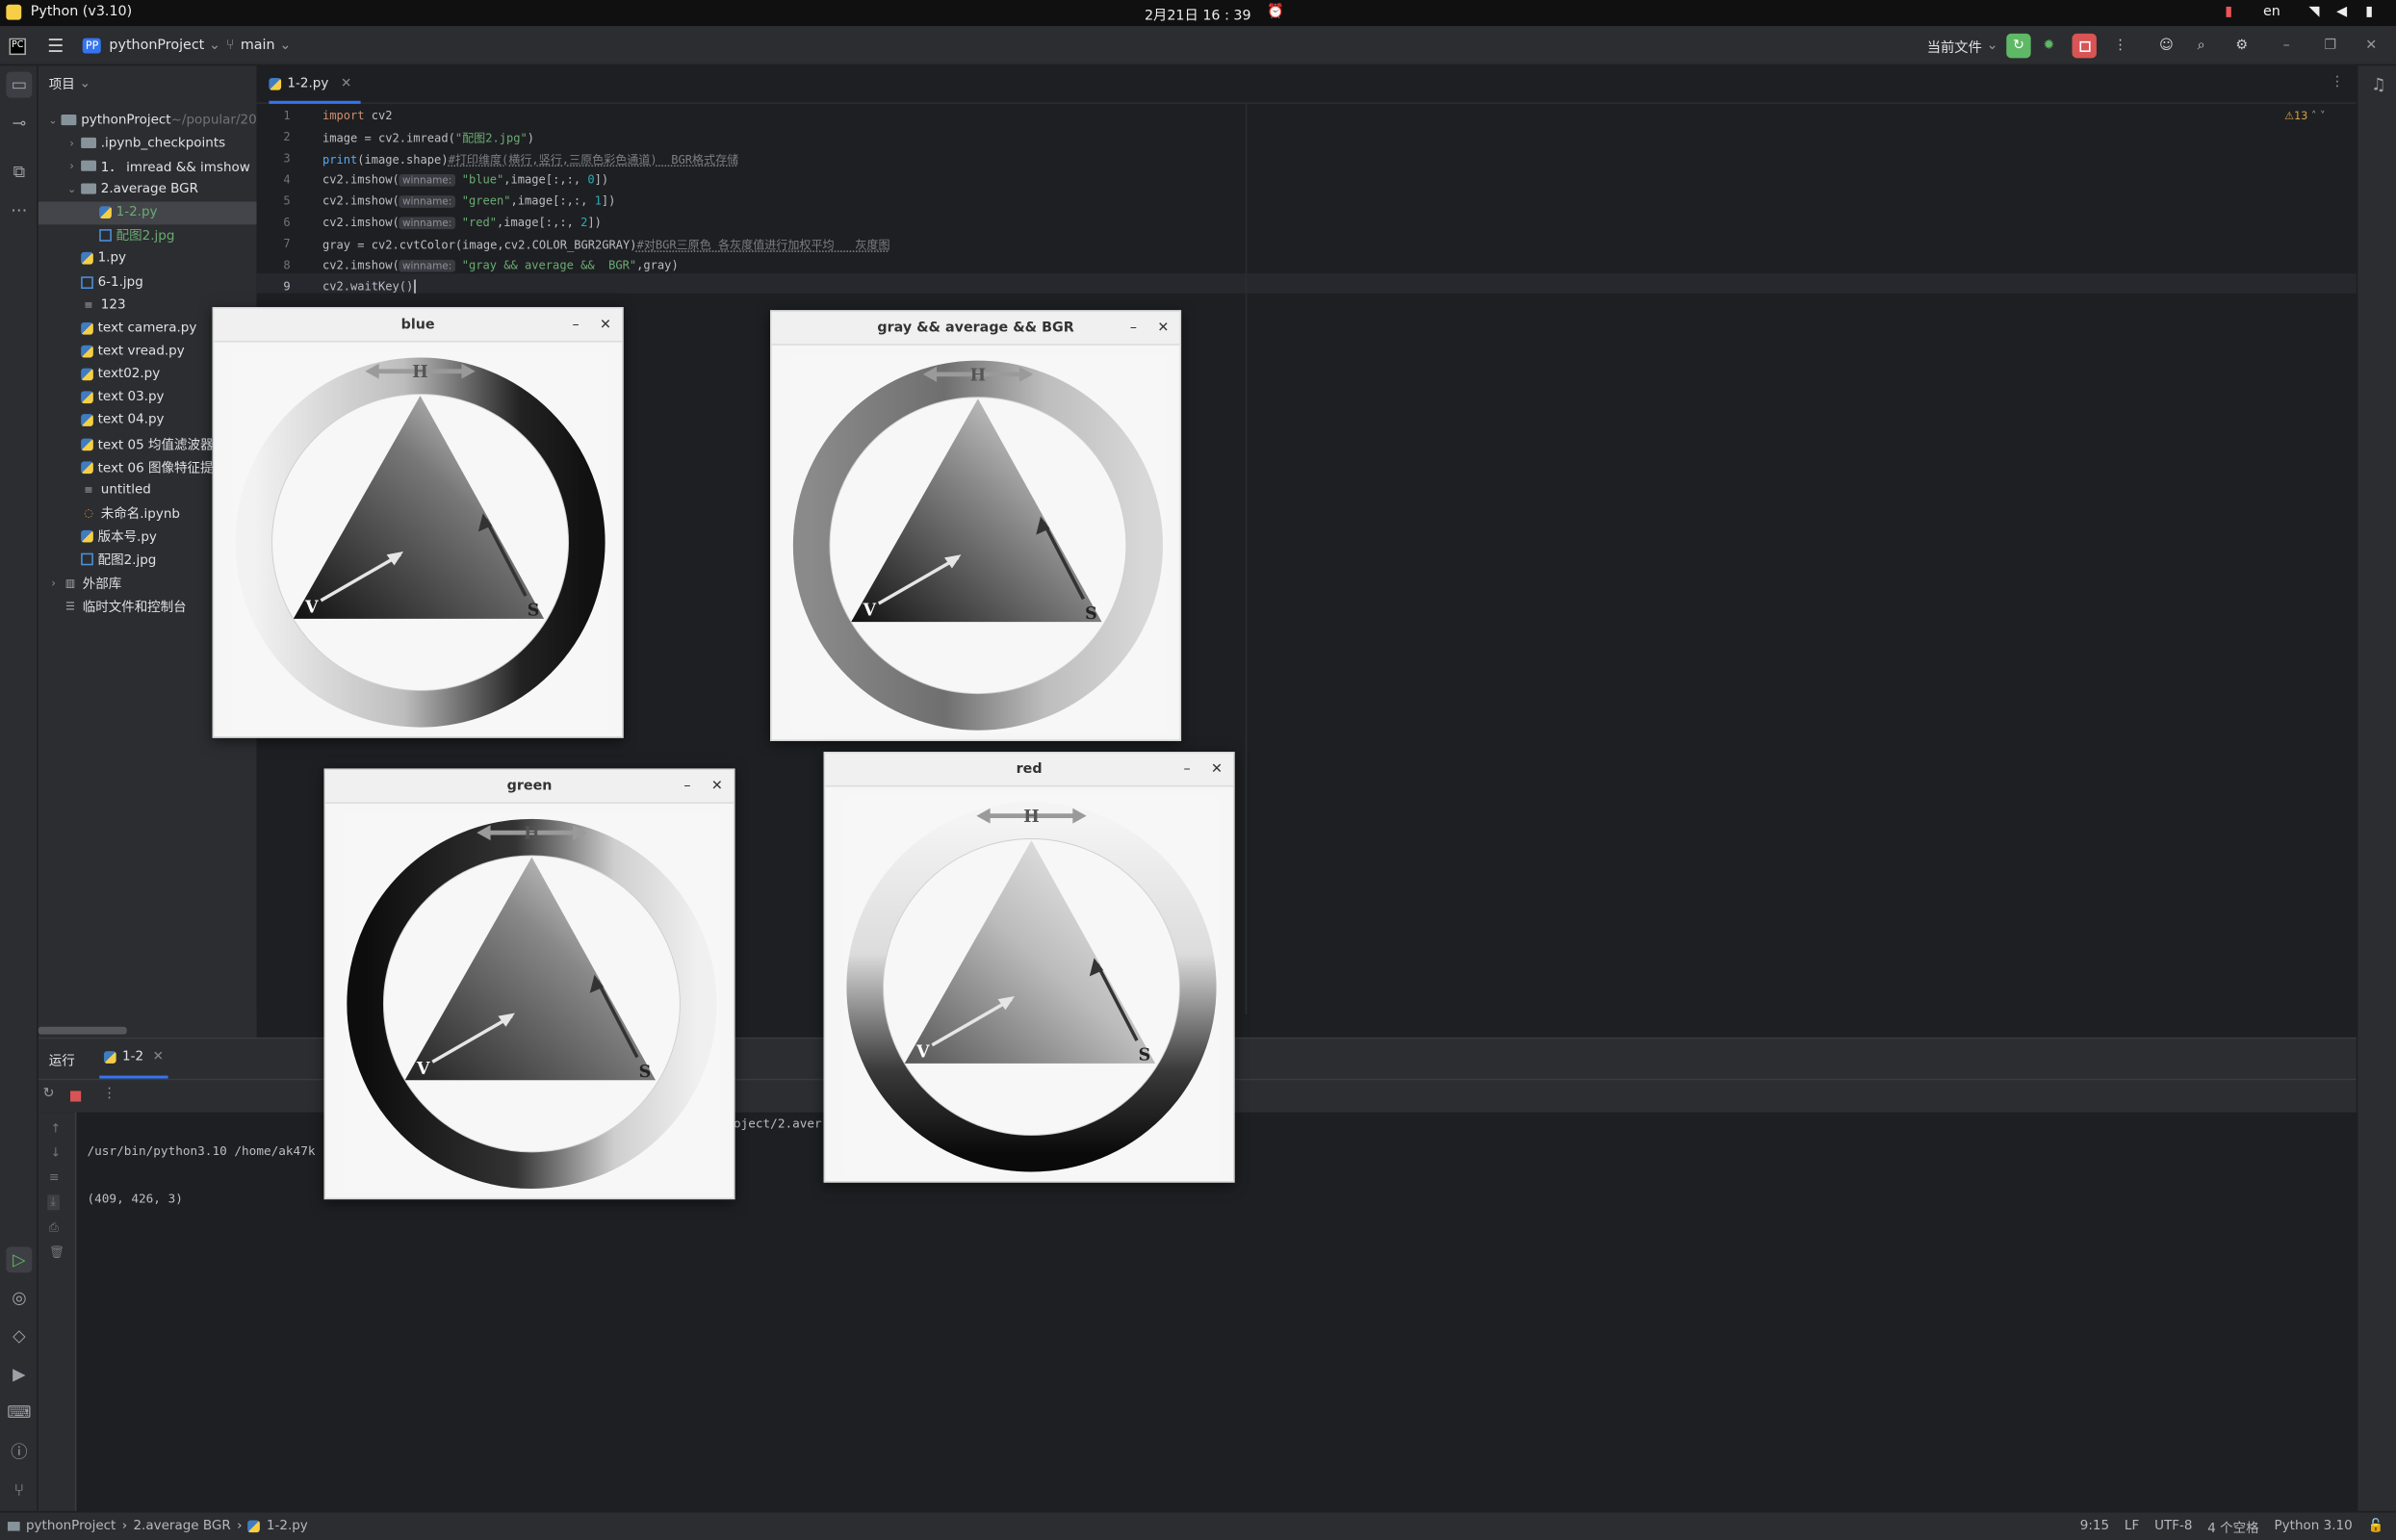  What do you see at coordinates (1275, 12) in the screenshot?
I see `alarm-icon: ⏰` at bounding box center [1275, 12].